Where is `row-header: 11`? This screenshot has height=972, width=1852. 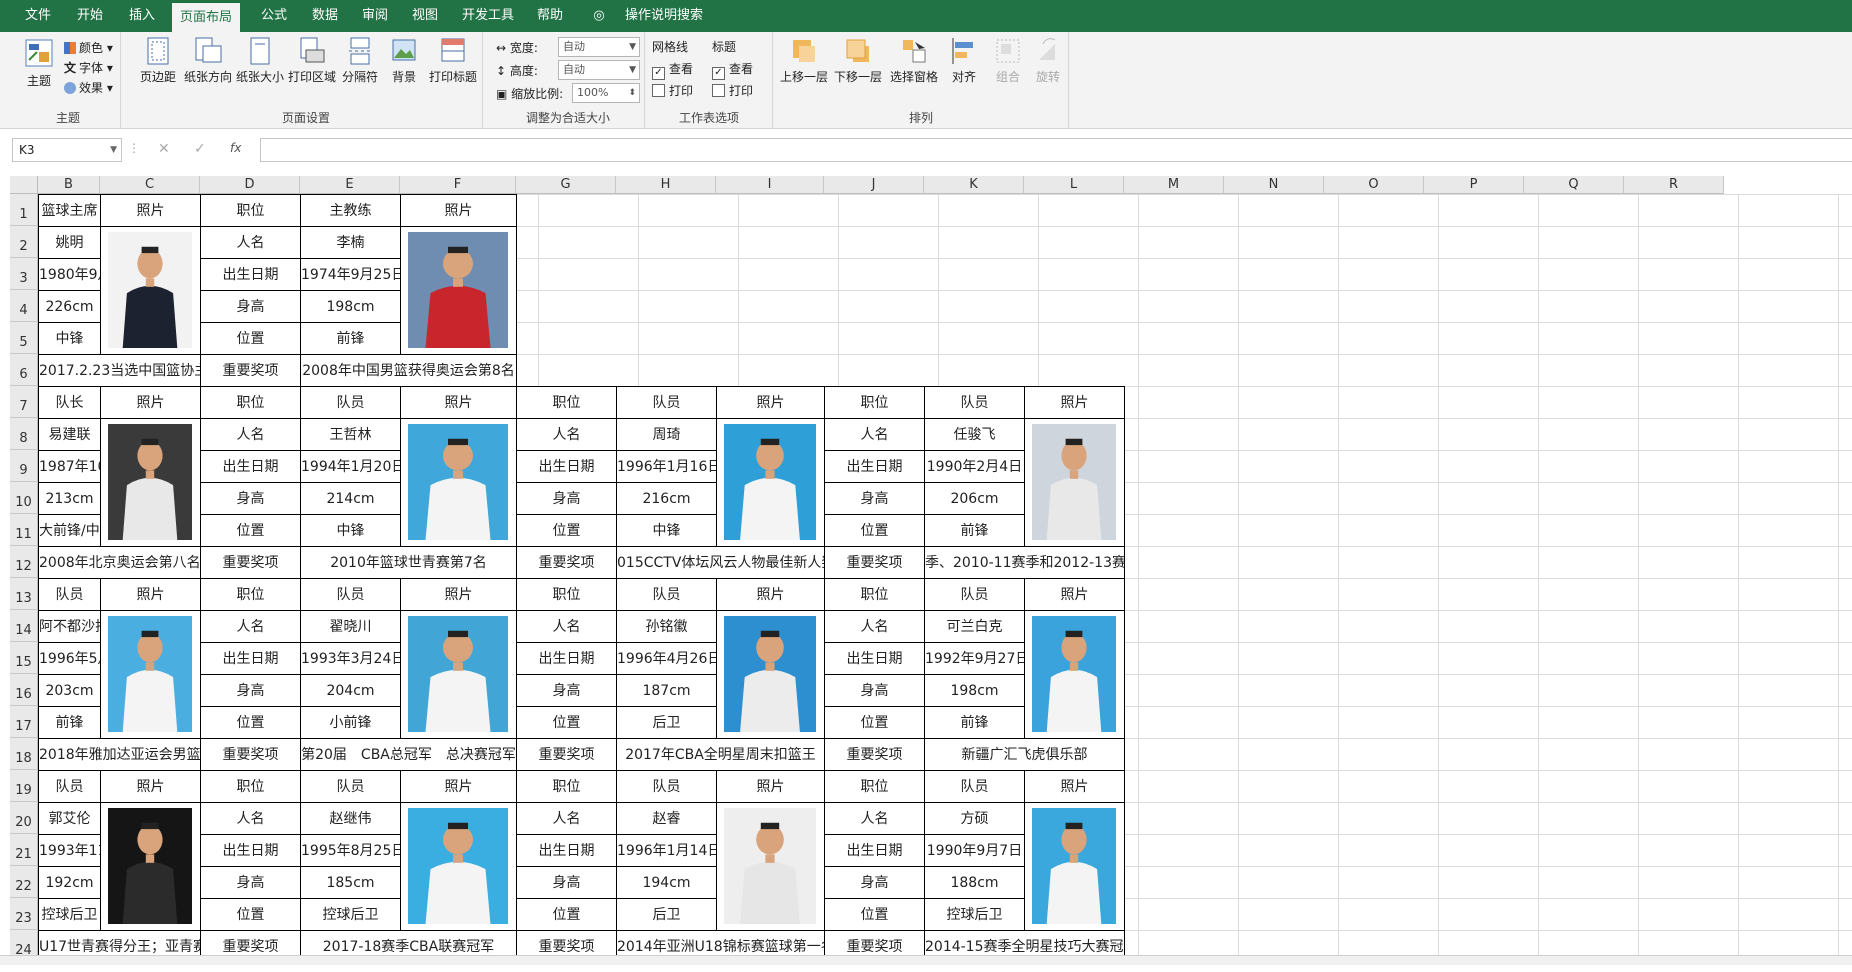 row-header: 11 is located at coordinates (24, 530).